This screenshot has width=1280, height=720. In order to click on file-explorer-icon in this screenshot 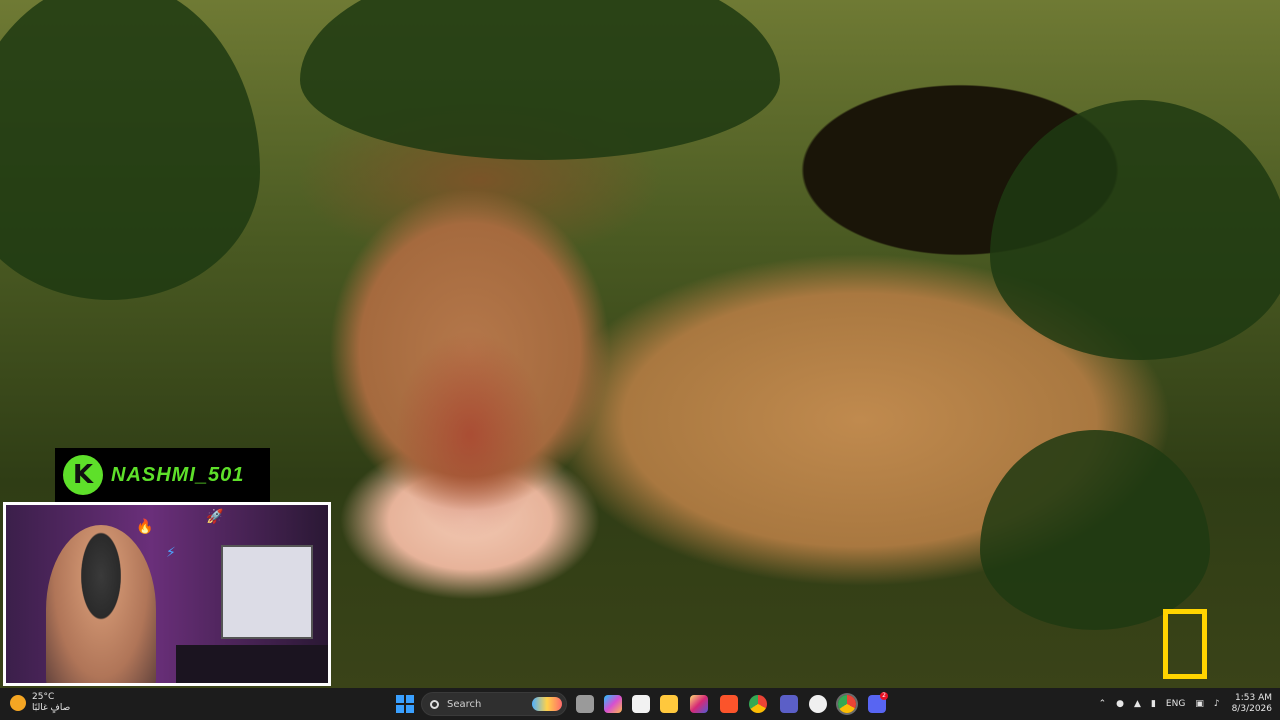, I will do `click(669, 704)`.